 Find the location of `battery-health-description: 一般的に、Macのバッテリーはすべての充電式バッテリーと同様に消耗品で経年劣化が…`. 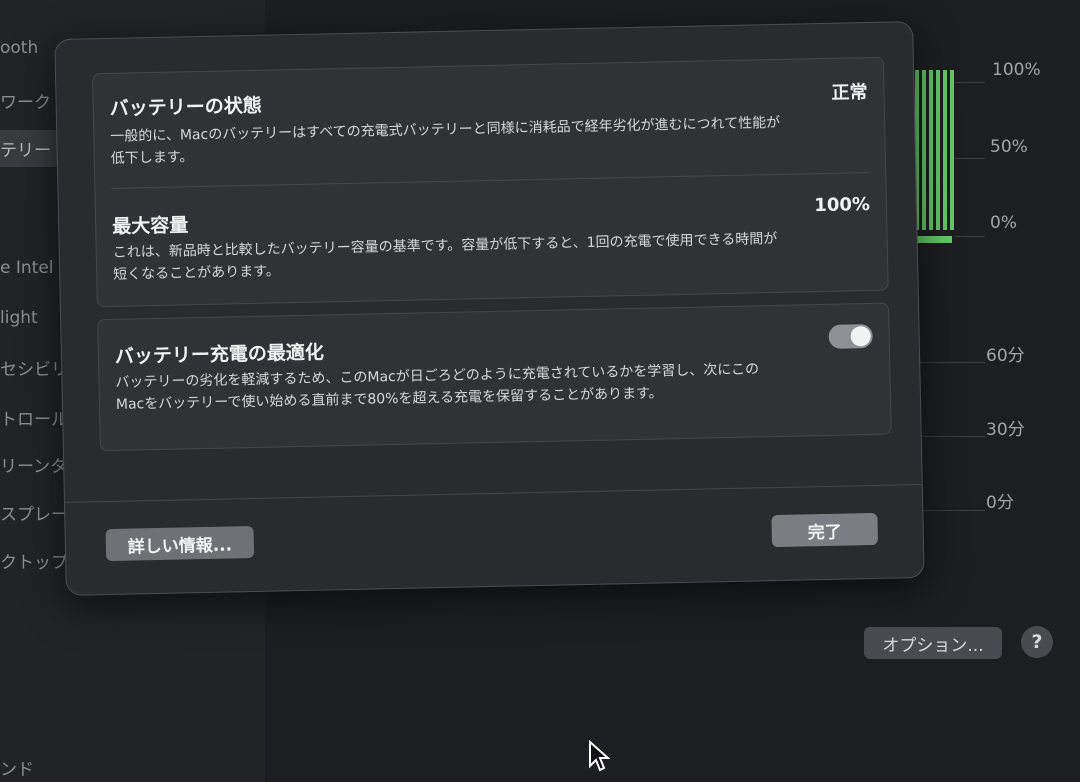

battery-health-description: 一般的に、Macのバッテリーはすべての充電式バッテリーと同様に消耗品で経年劣化が… is located at coordinates (445, 140).